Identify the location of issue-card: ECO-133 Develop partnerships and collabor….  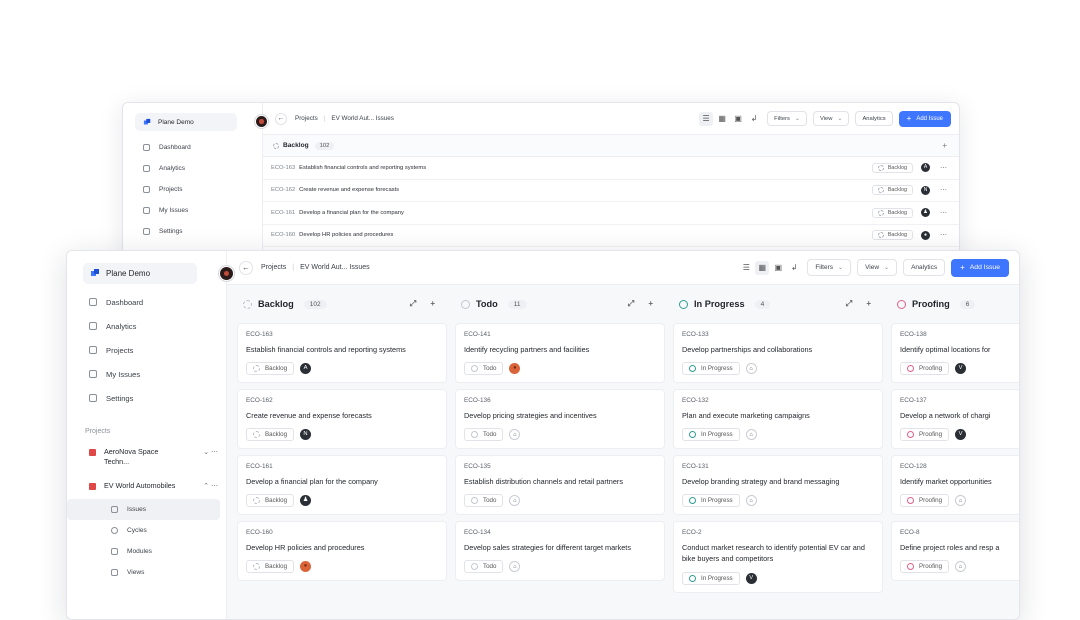
(778, 353).